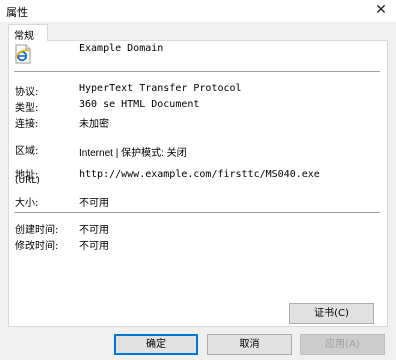 The width and height of the screenshot is (396, 360). What do you see at coordinates (342, 344) in the screenshot?
I see `apply-button: 应用(A)` at bounding box center [342, 344].